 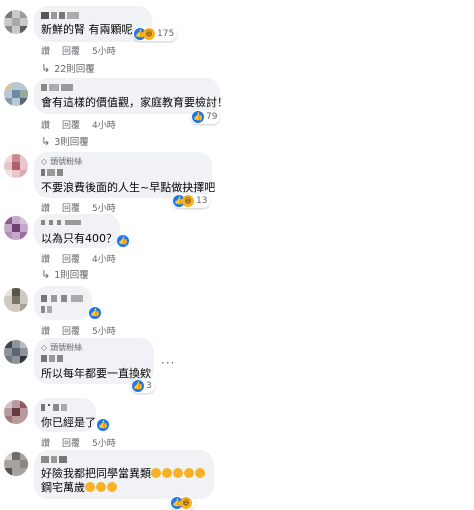 I want to click on comment-text: 以為只有400？, so click(x=79, y=238).